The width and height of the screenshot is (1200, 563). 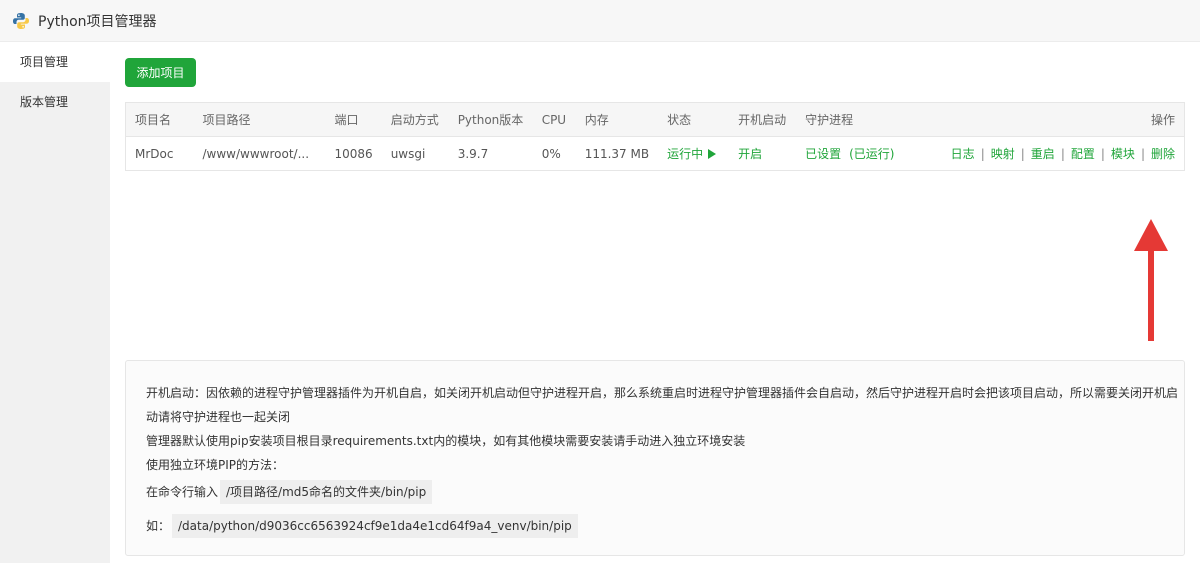 I want to click on config-link: 配置, so click(x=1083, y=154).